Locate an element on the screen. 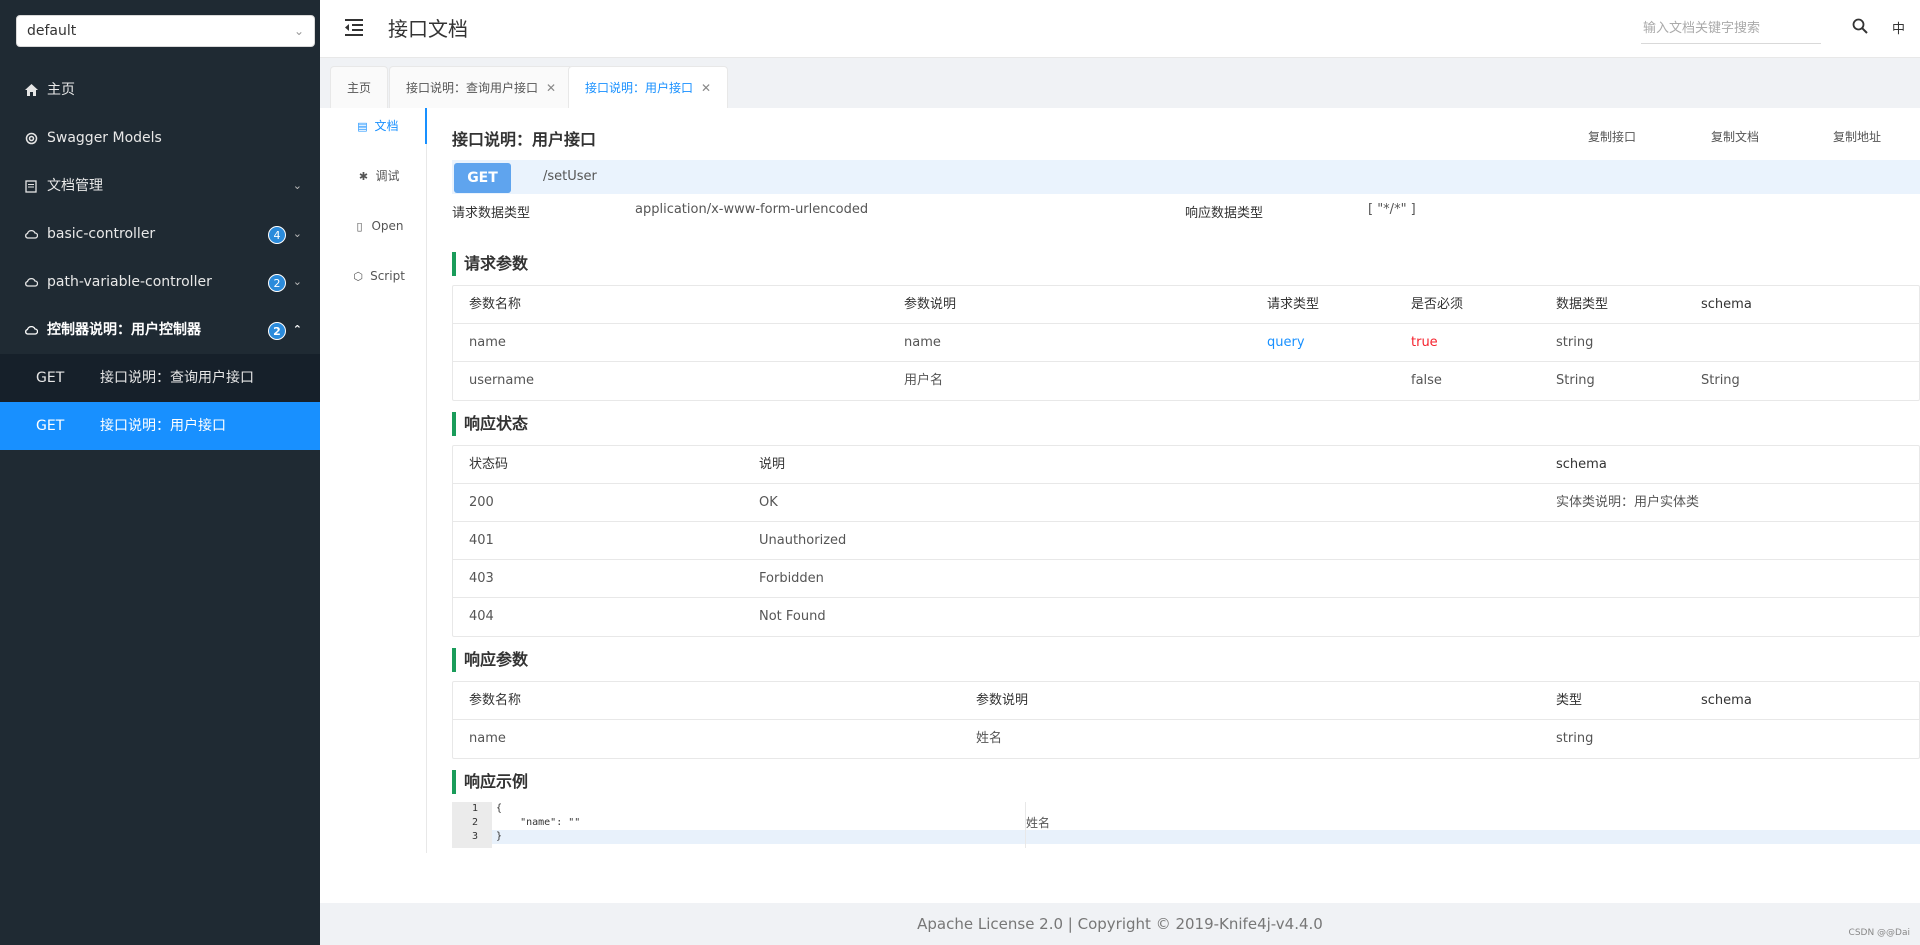 The height and width of the screenshot is (945, 1920). sidebar-item-home: 主页 is located at coordinates (160, 90).